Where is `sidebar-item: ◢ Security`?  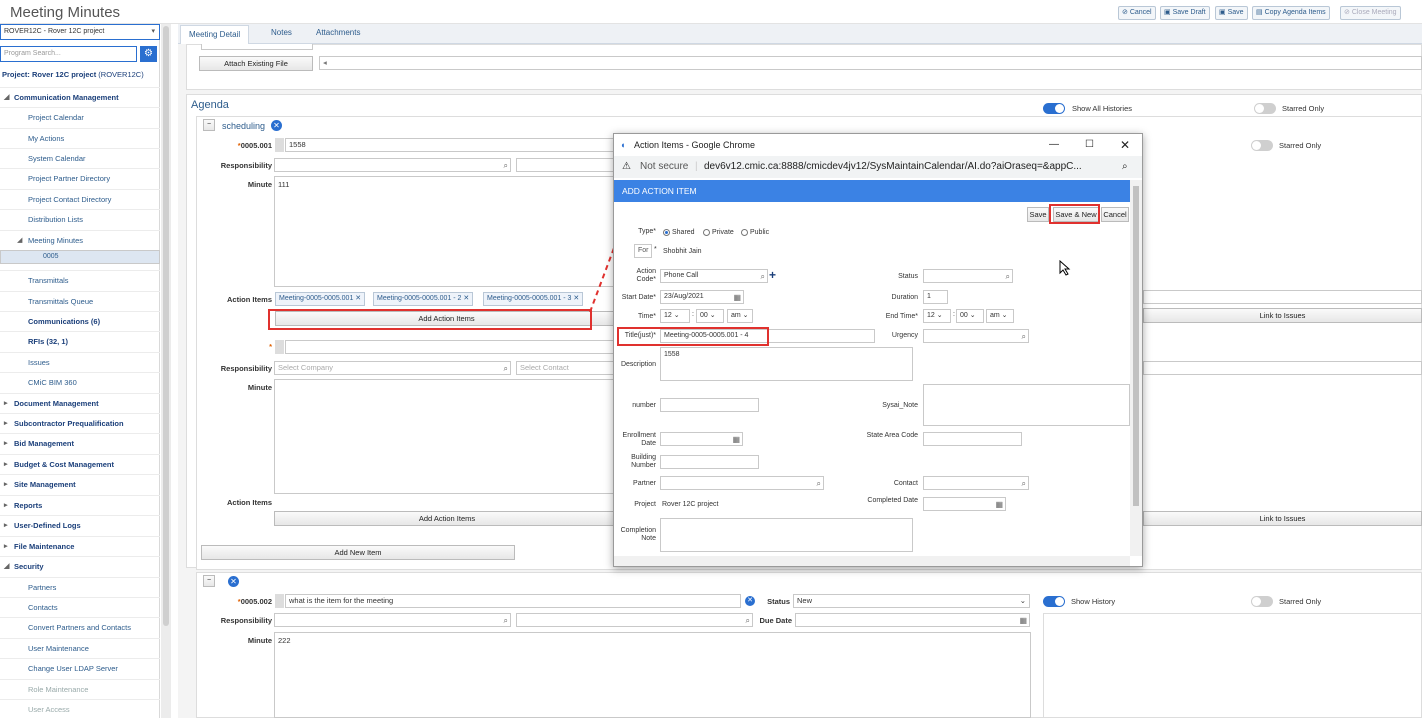
sidebar-item: ◢ Security is located at coordinates (80, 566).